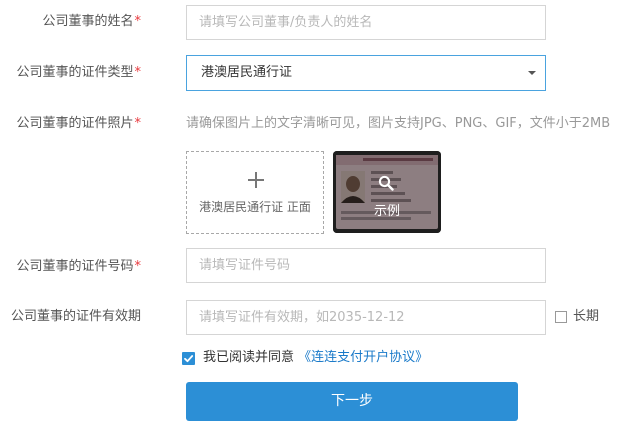  I want to click on name-input: 请填写公司董事/负责人的姓名, so click(366, 22).